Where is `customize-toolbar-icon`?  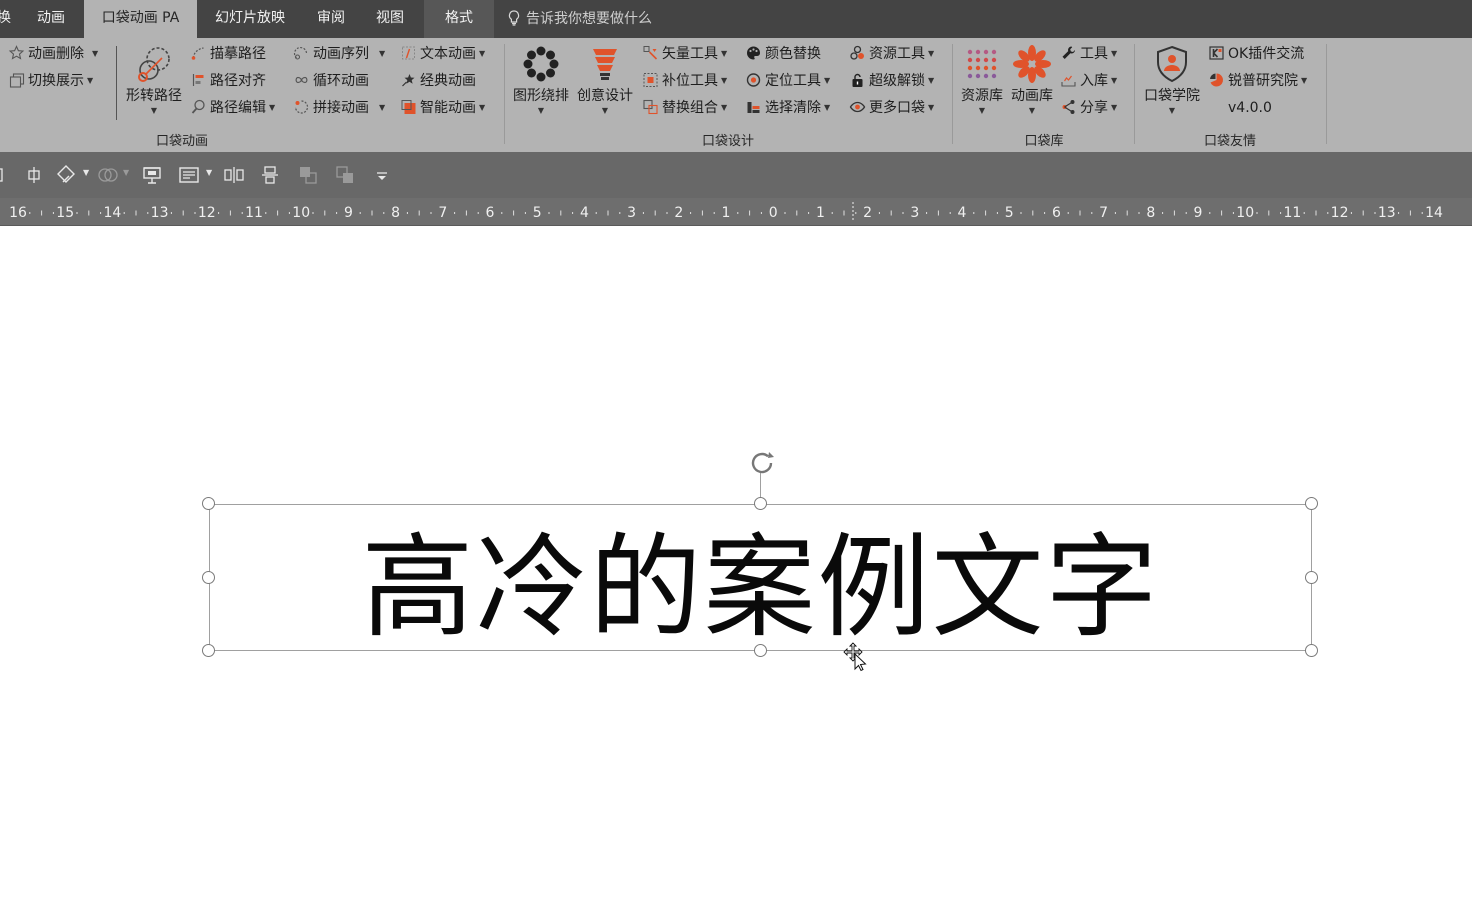
customize-toolbar-icon is located at coordinates (382, 175).